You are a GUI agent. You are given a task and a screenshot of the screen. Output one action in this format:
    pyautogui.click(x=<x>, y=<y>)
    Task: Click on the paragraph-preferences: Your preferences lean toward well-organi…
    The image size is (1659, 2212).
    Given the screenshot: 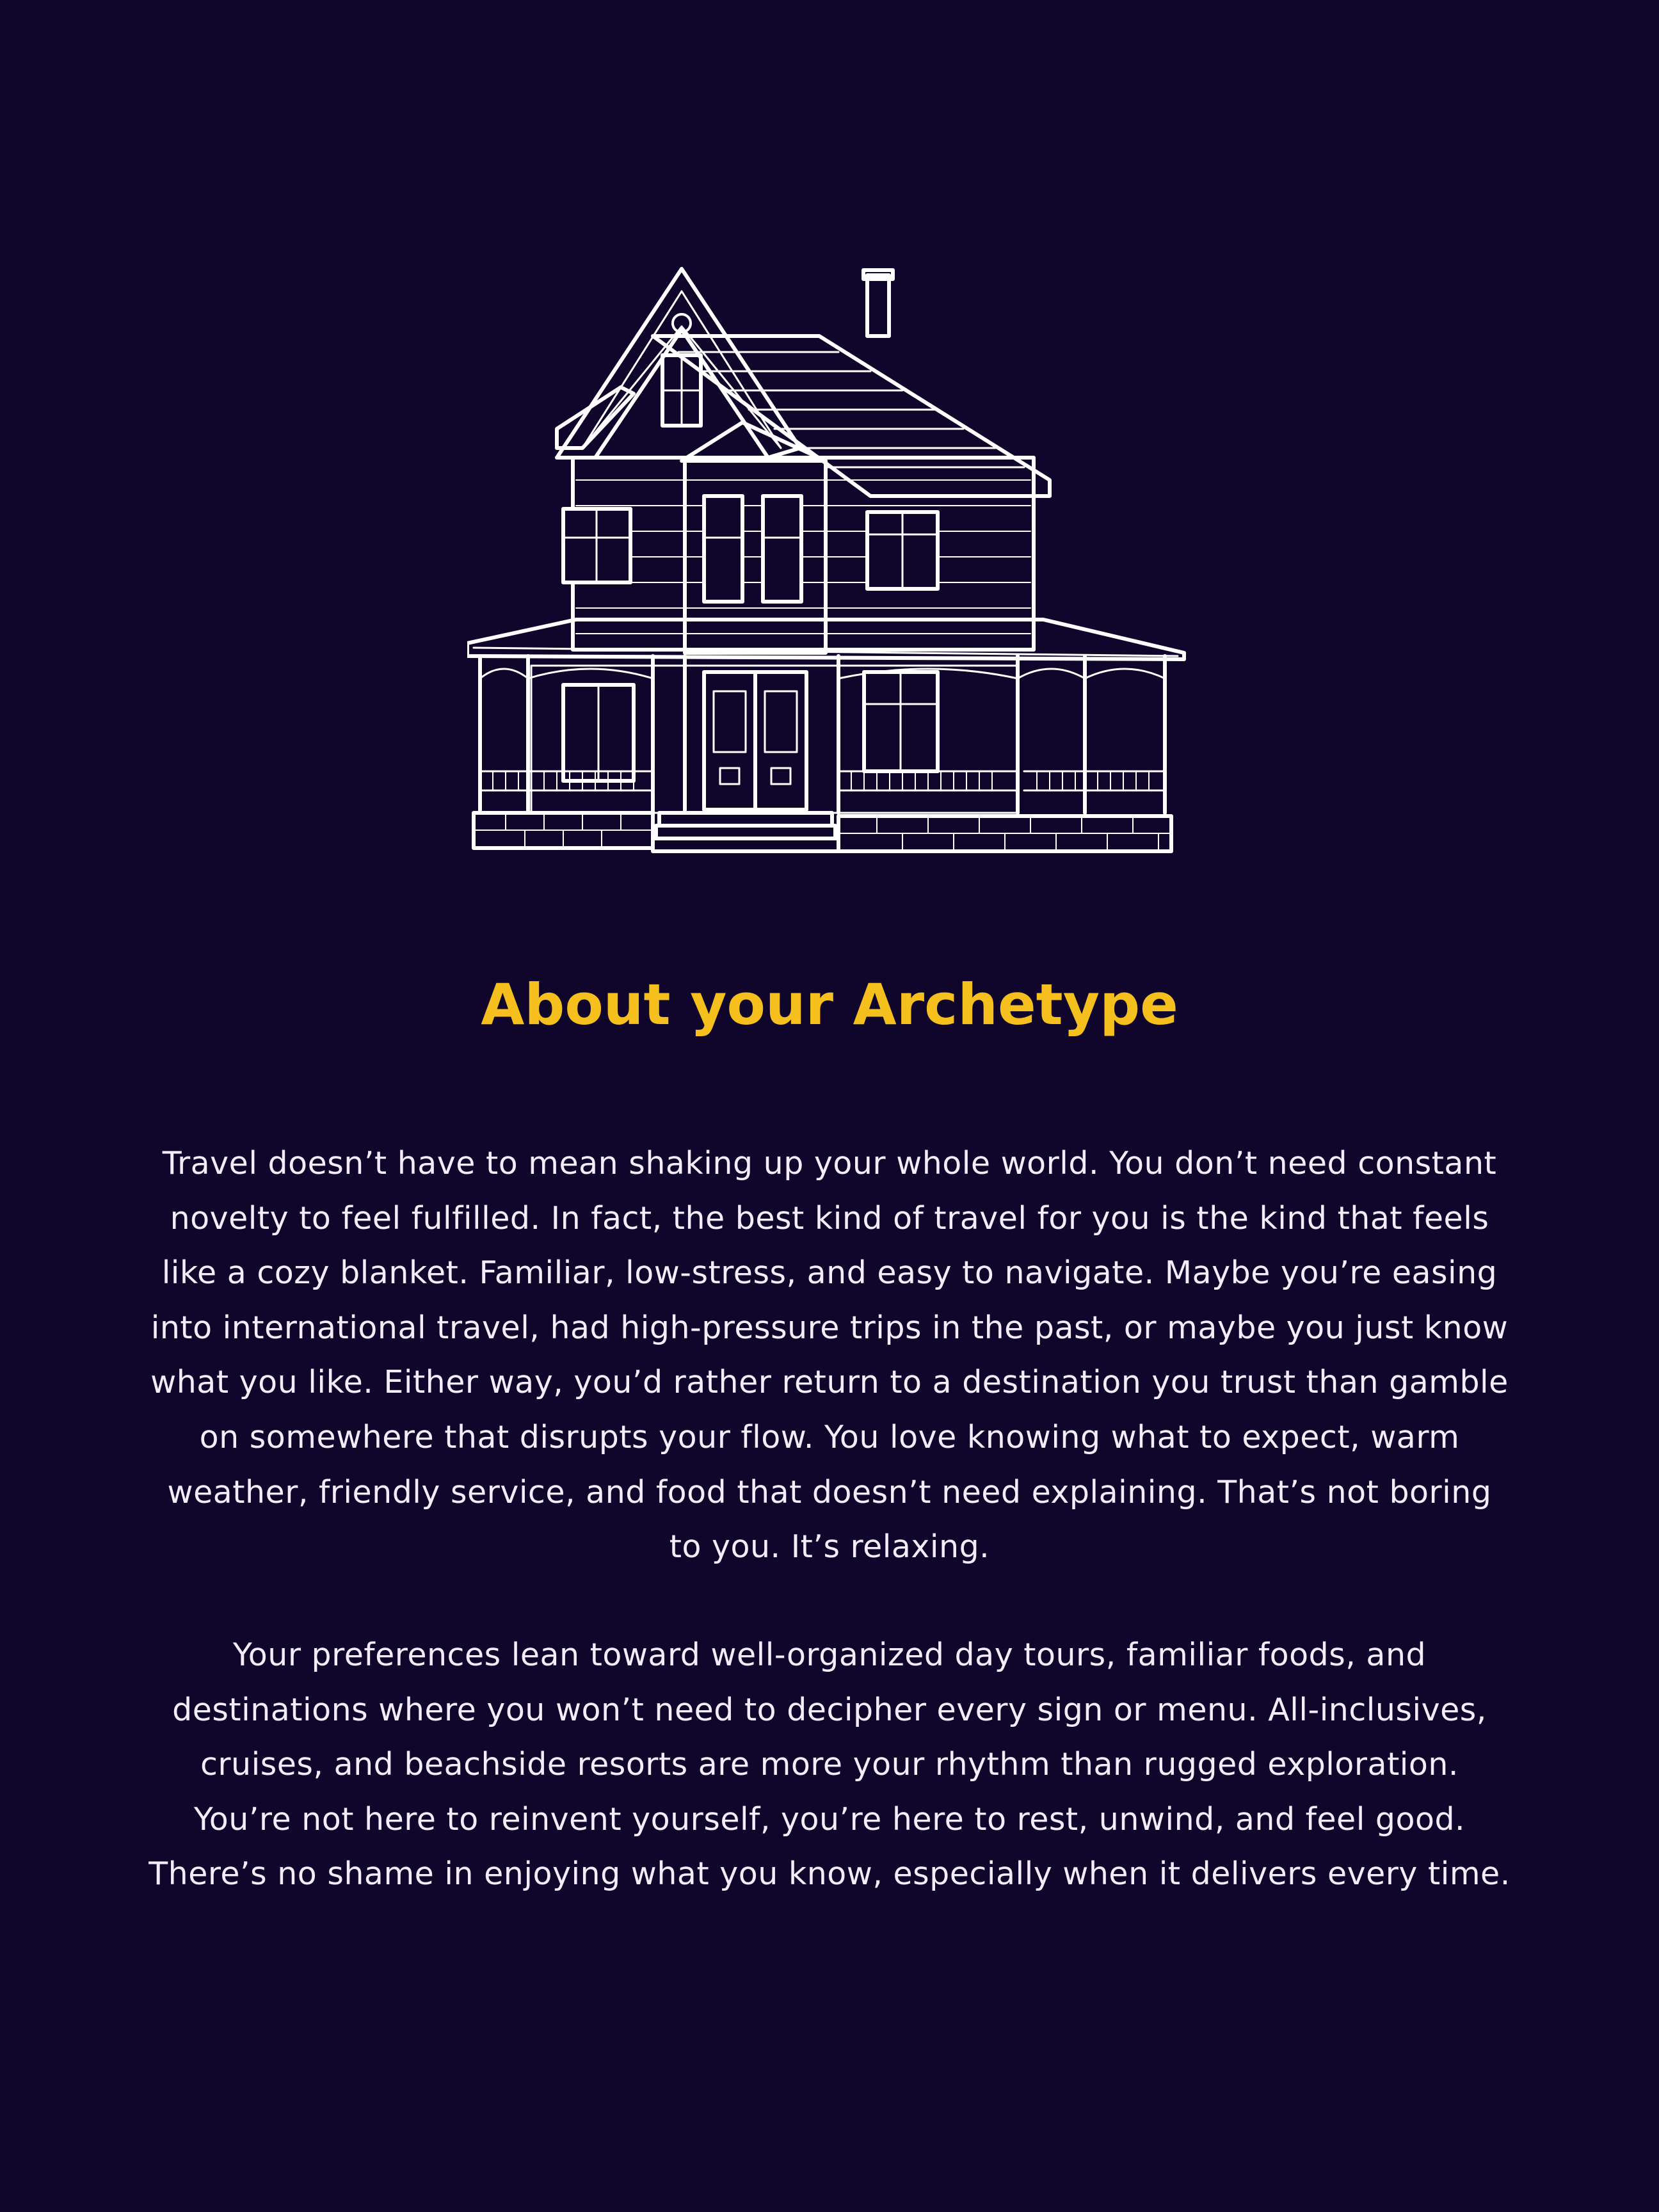 What is the action you would take?
    pyautogui.click(x=829, y=1765)
    